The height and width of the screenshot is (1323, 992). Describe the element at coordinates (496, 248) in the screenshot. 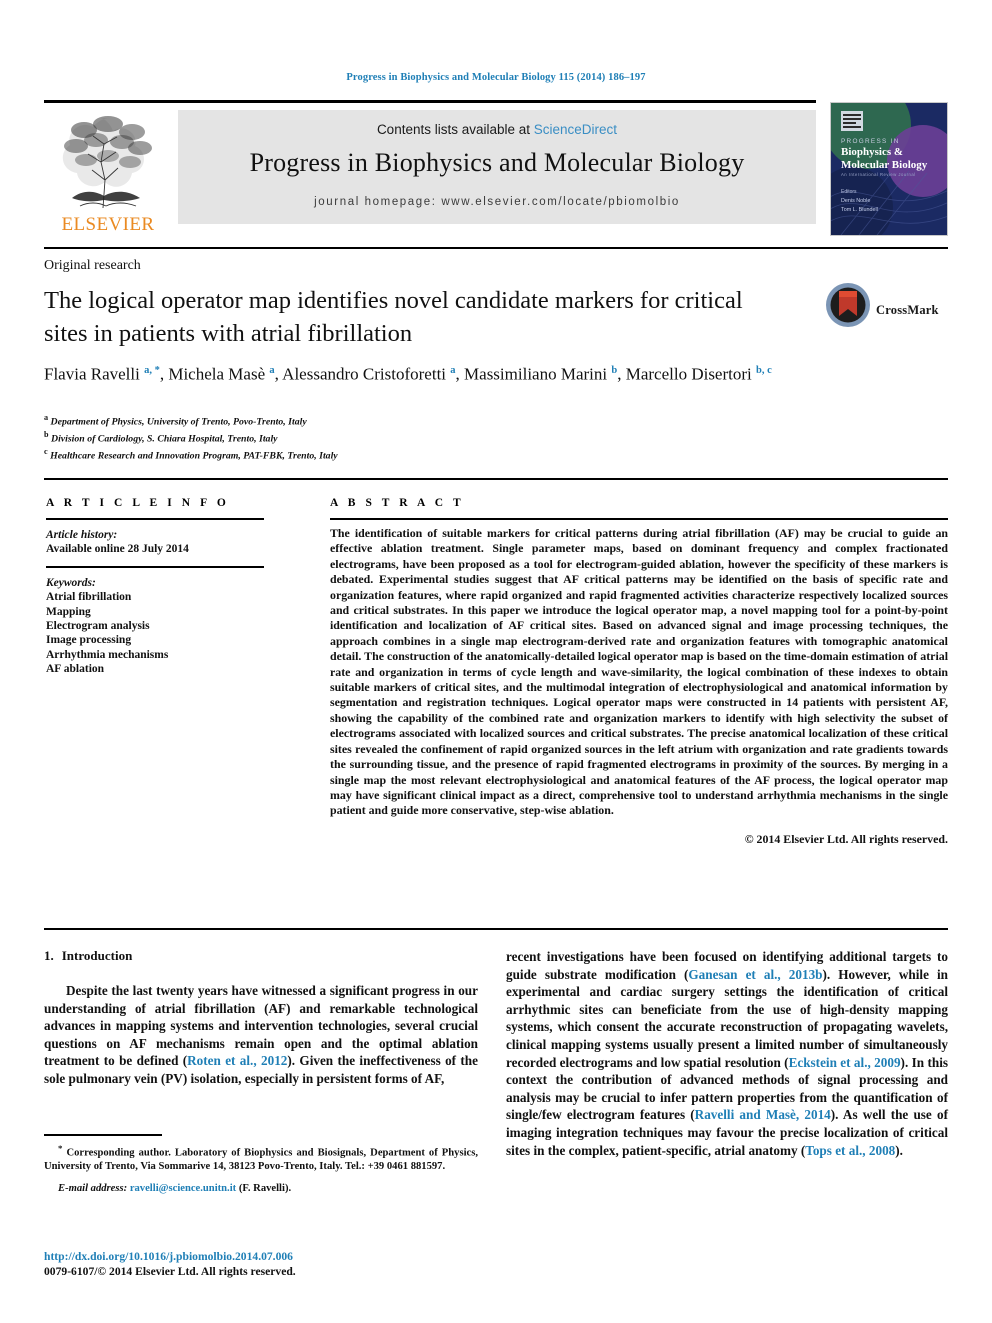

I see `article-header-rule` at that location.